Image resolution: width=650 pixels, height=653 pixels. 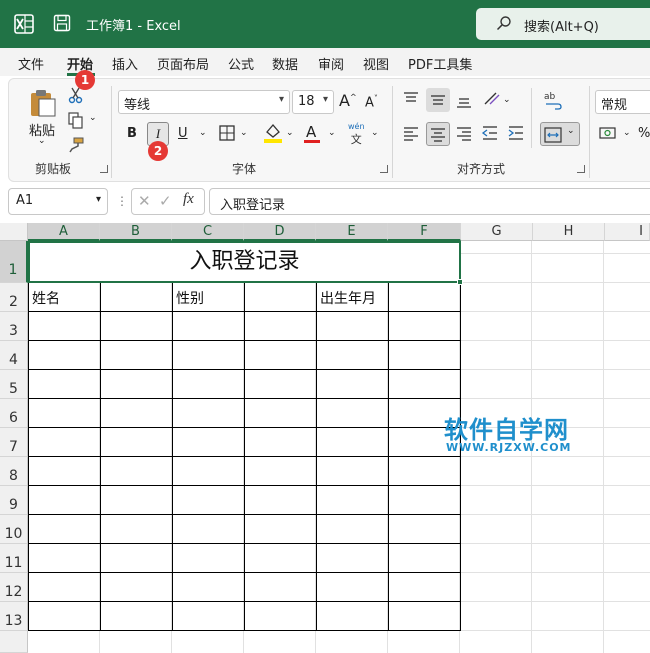 What do you see at coordinates (25, 200) in the screenshot?
I see `name-box-value: A1` at bounding box center [25, 200].